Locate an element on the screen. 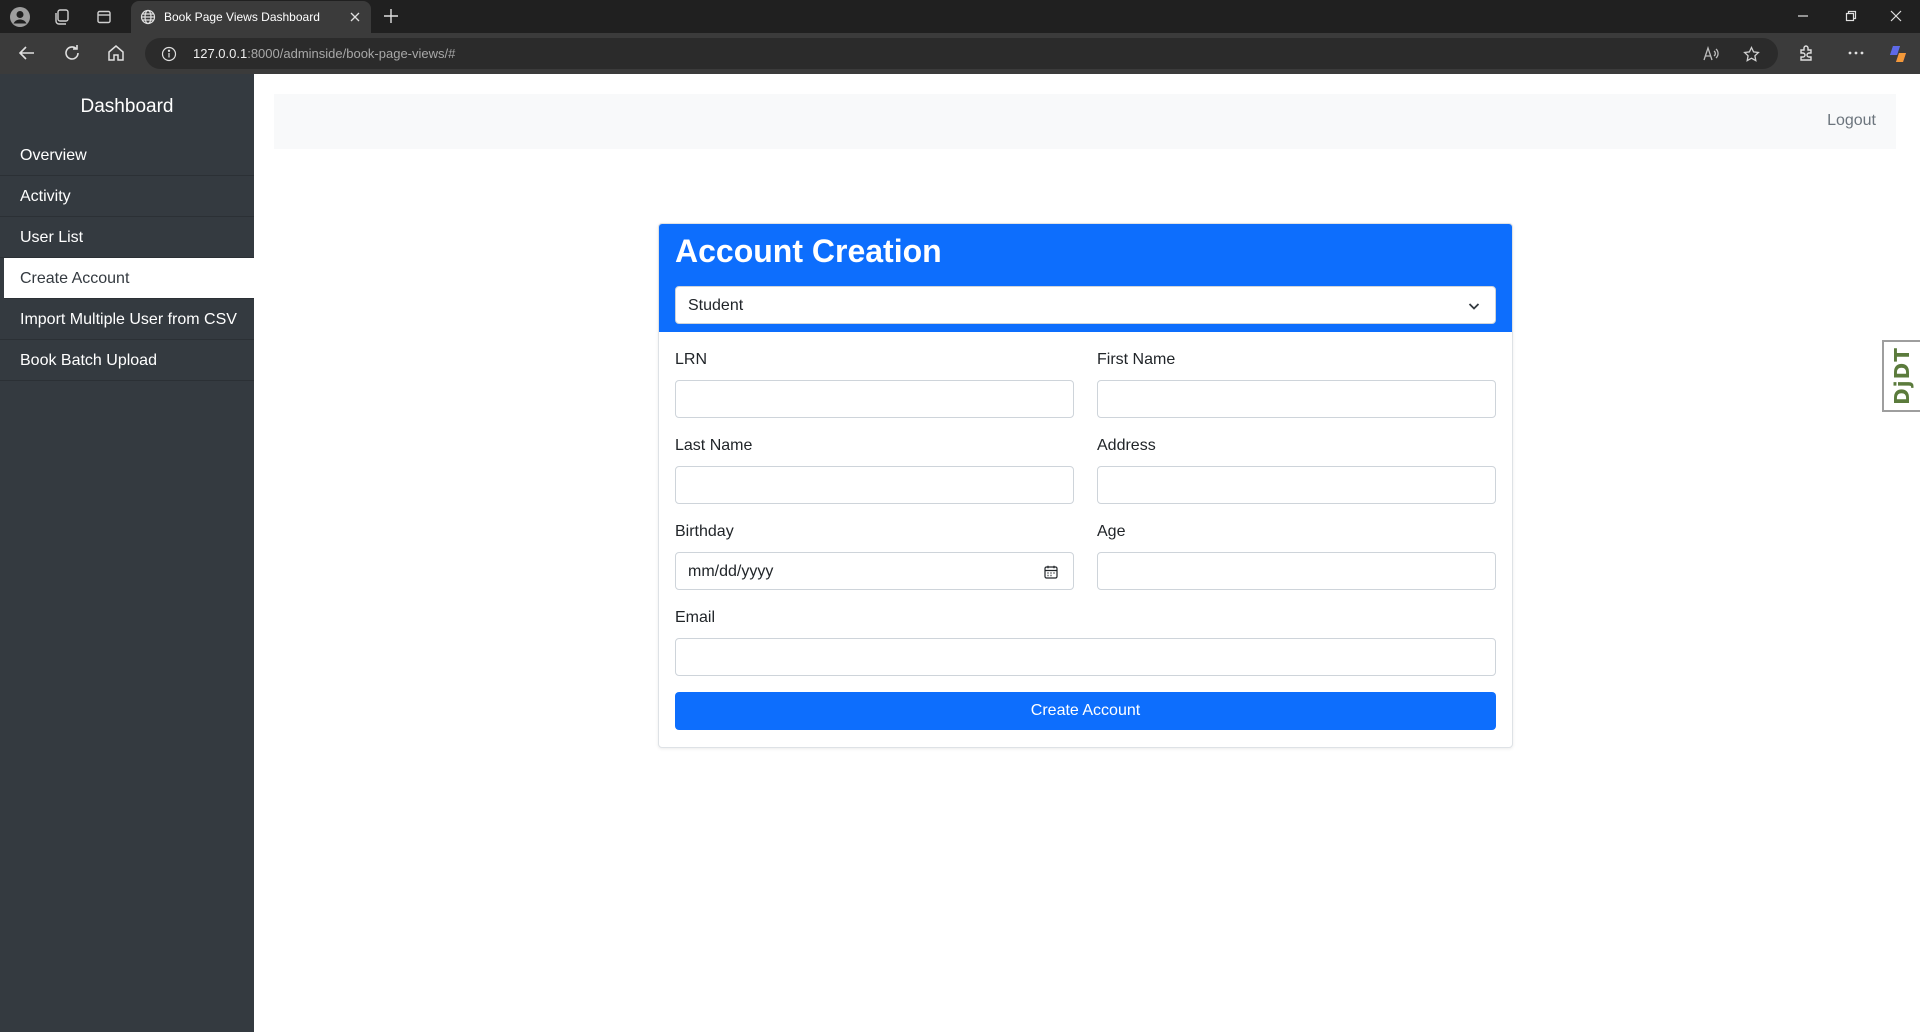 This screenshot has width=1920, height=1032. browser-tab-active: Book Page Views Dashboard is located at coordinates (251, 17).